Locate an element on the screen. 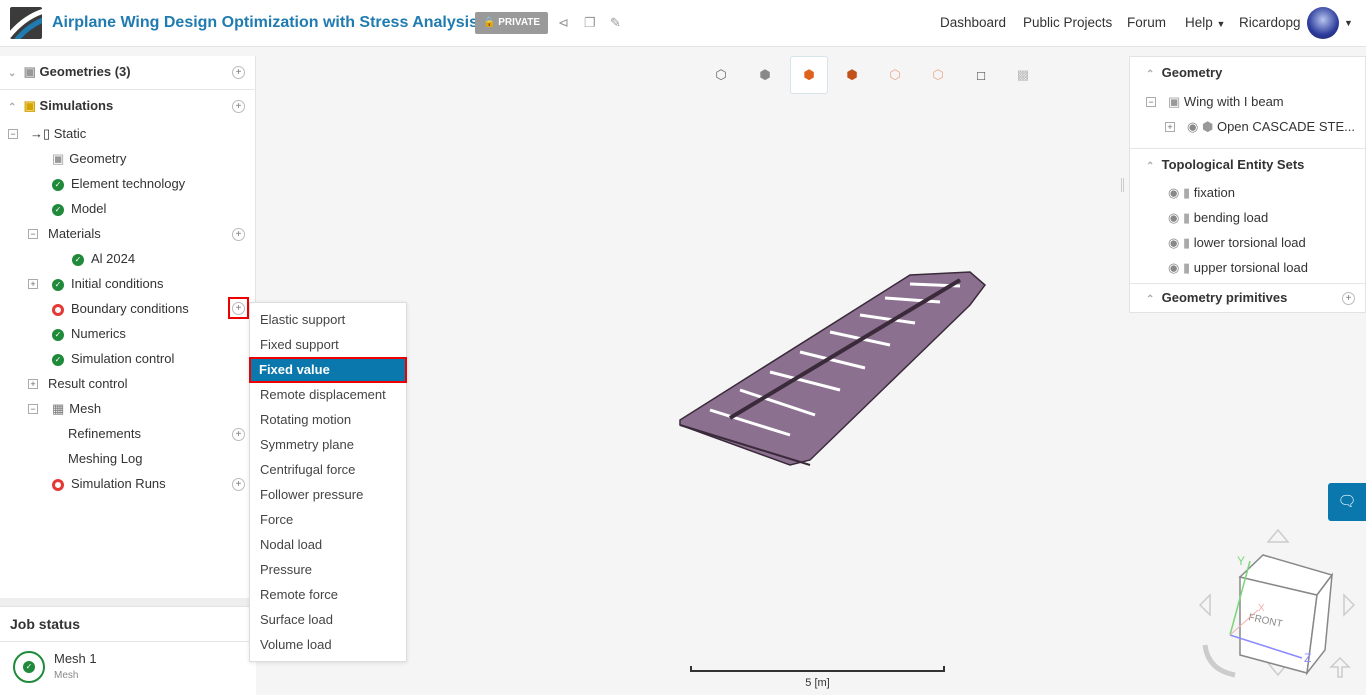 The height and width of the screenshot is (695, 1366). menu-item-fixed-value: Fixed value is located at coordinates (328, 370).